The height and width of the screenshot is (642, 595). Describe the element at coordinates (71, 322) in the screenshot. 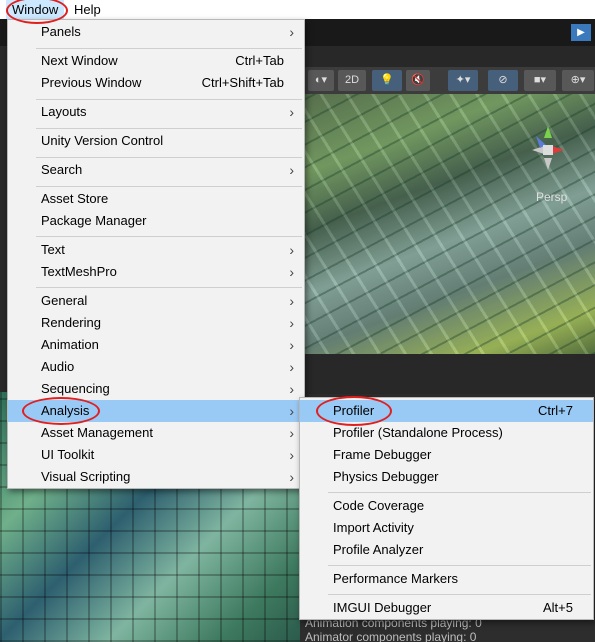

I see `menu-item-label: Rendering` at that location.